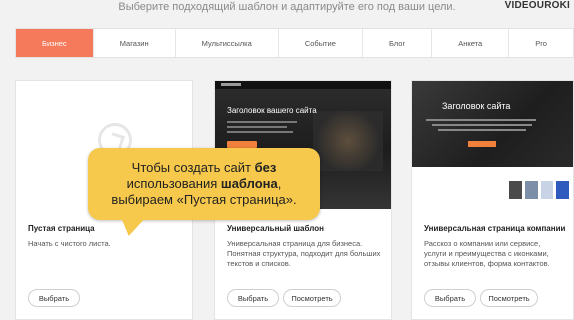 The height and width of the screenshot is (320, 574). Describe the element at coordinates (541, 43) in the screenshot. I see `tab-pro: Pro` at that location.